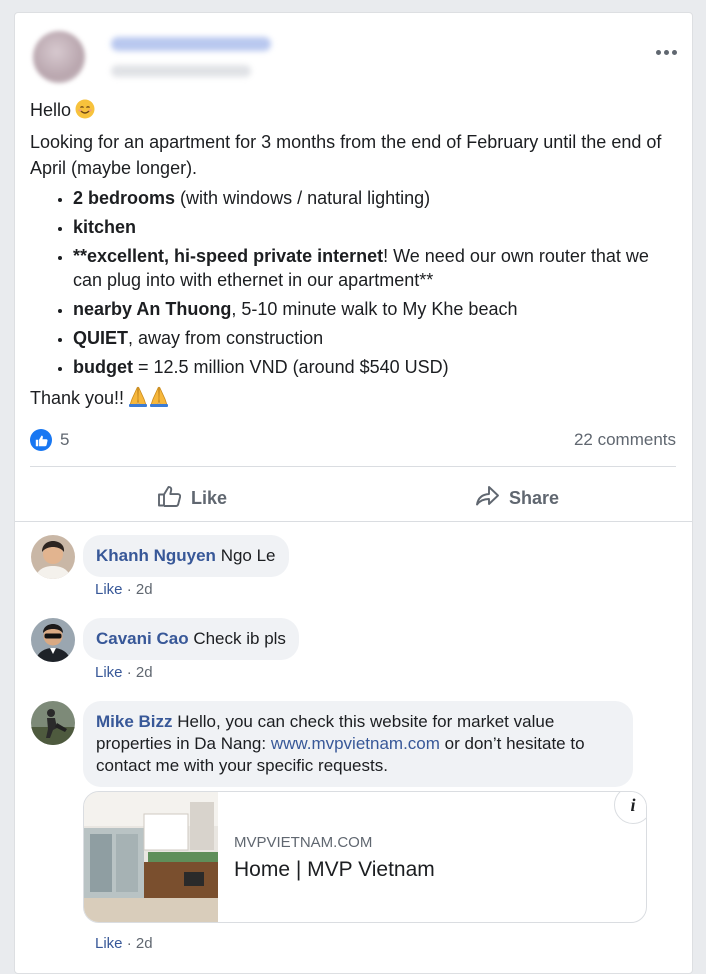  Describe the element at coordinates (151, 857) in the screenshot. I see `link-preview-thumbnail` at that location.